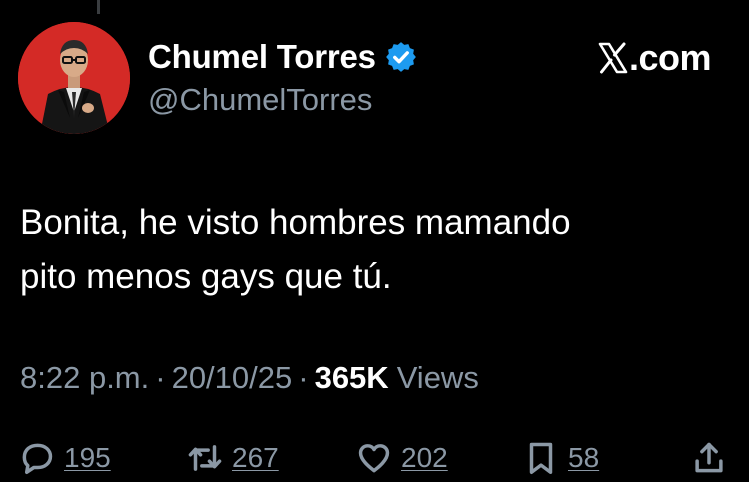 This screenshot has width=749, height=482. What do you see at coordinates (424, 458) in the screenshot?
I see `like-count: 202` at bounding box center [424, 458].